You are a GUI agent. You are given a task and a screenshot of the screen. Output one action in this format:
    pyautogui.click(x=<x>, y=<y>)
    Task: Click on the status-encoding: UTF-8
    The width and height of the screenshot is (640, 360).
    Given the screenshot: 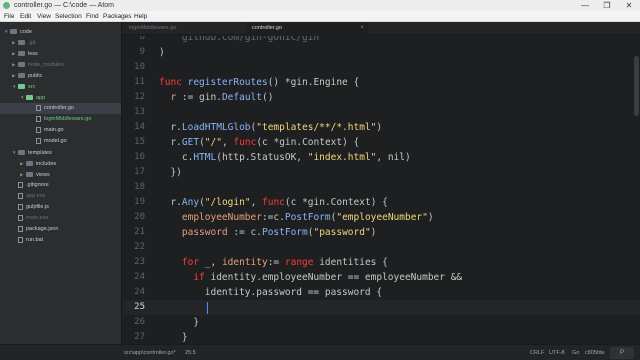 What is the action you would take?
    pyautogui.click(x=557, y=352)
    